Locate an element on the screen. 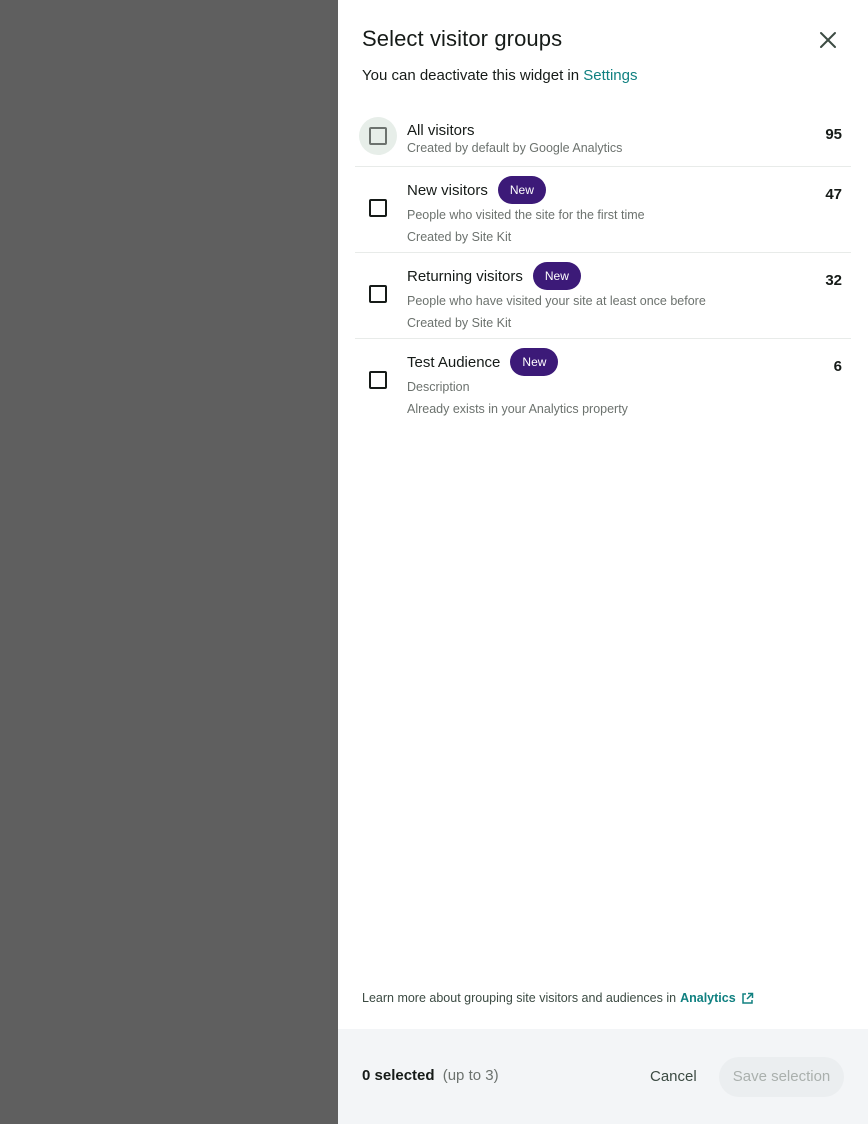 This screenshot has width=868, height=1124. selection-count: 0 selected (up to 3) is located at coordinates (430, 1075).